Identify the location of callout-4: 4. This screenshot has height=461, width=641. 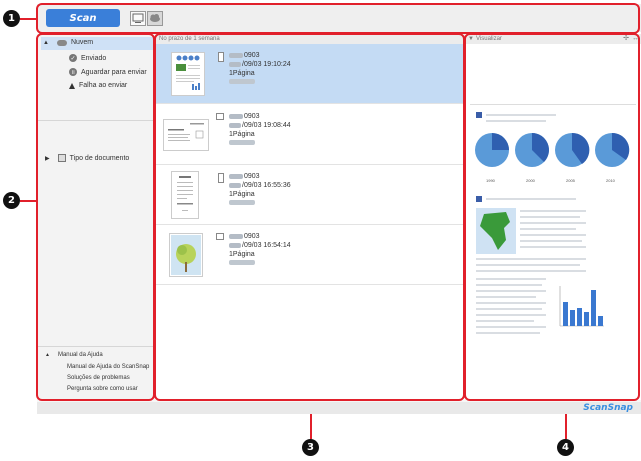
(565, 447).